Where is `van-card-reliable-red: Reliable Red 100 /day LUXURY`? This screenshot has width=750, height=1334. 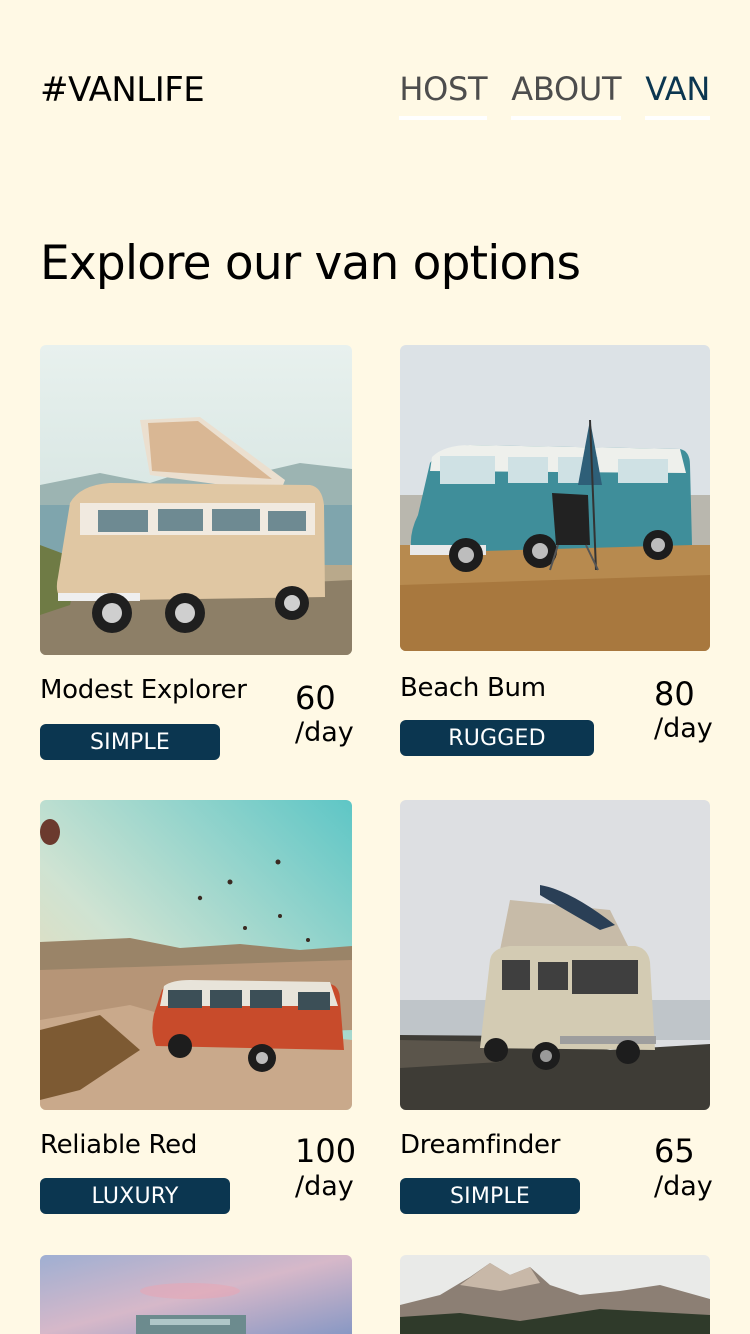 van-card-reliable-red: Reliable Red 100 /day LUXURY is located at coordinates (198, 1010).